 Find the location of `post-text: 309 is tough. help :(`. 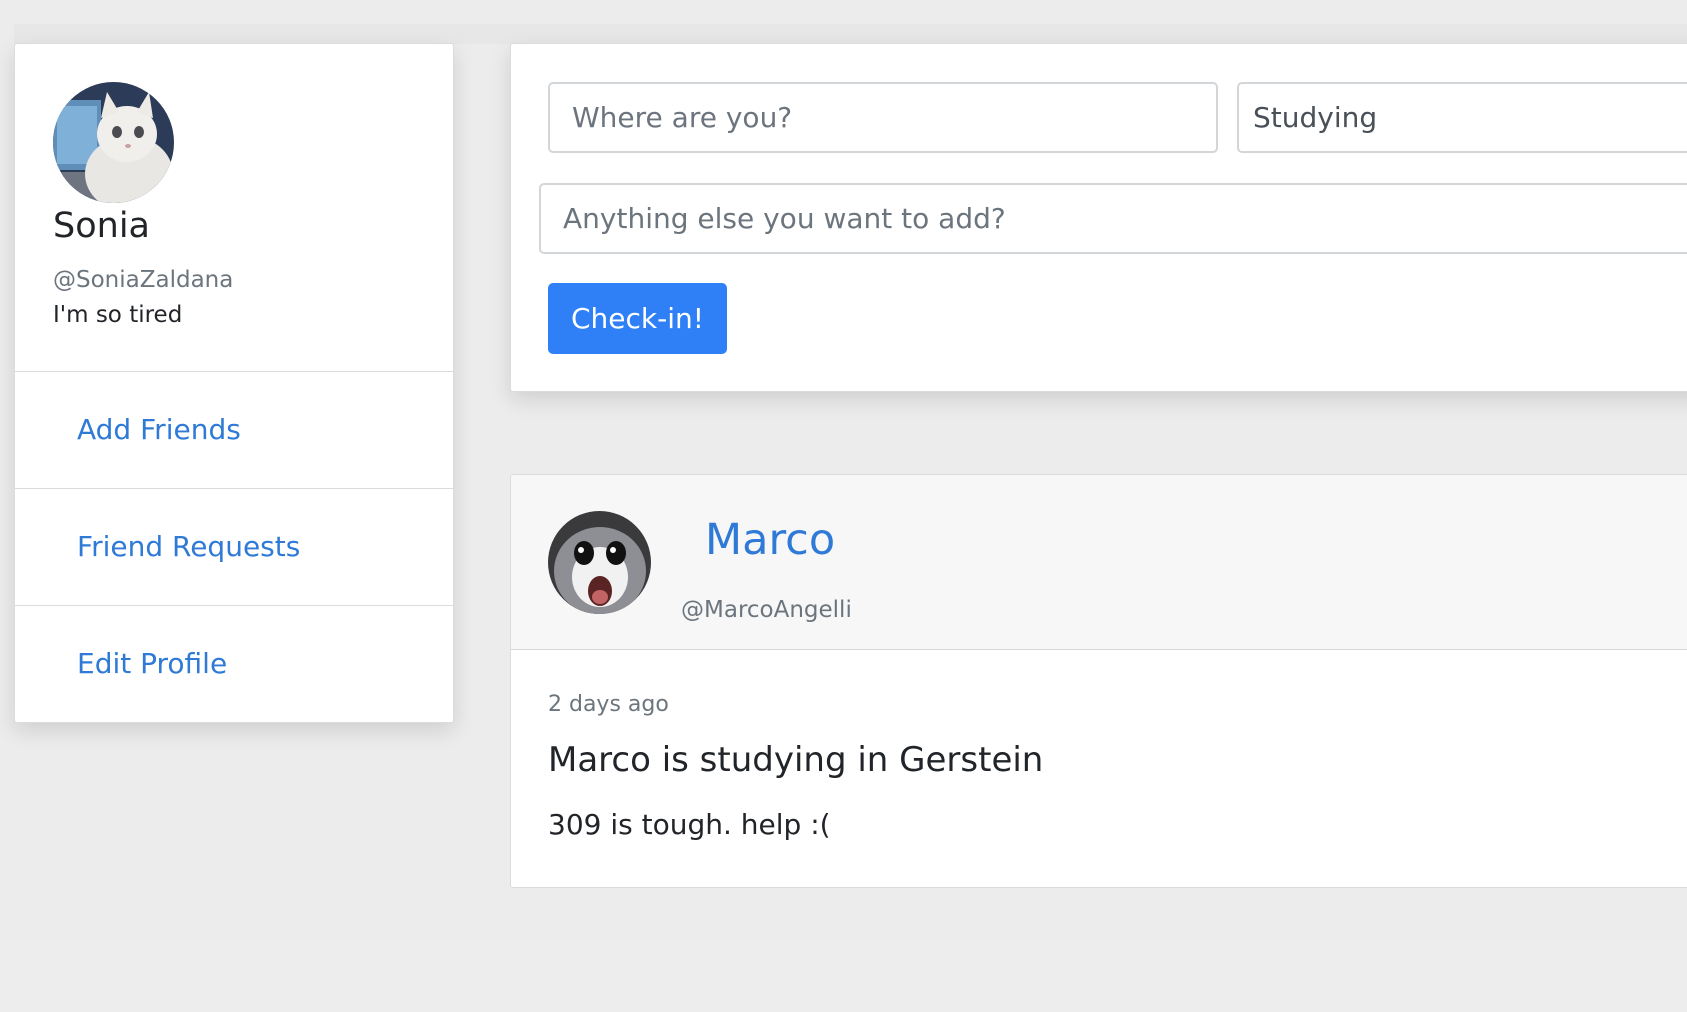

post-text: 309 is tough. help :( is located at coordinates (689, 824).